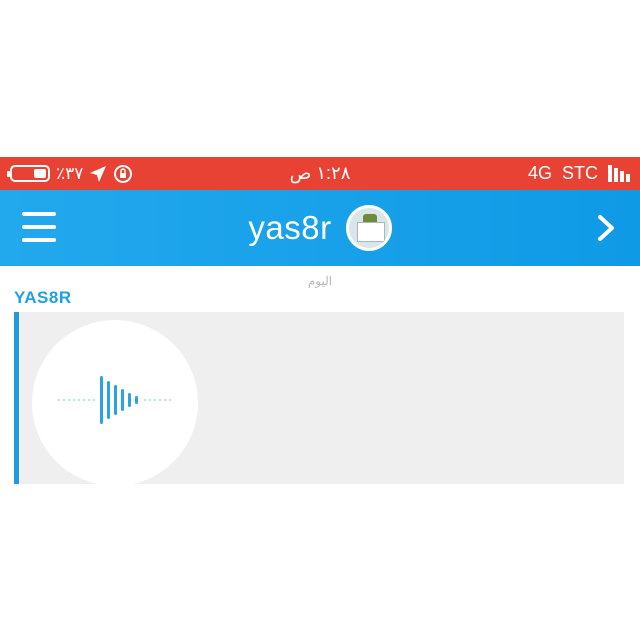  I want to click on waveform-icon, so click(114, 400).